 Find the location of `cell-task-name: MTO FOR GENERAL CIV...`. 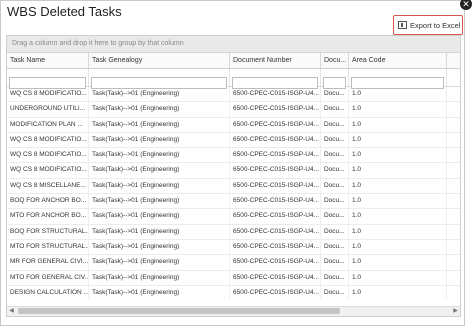

cell-task-name: MTO FOR GENERAL CIV... is located at coordinates (48, 277).